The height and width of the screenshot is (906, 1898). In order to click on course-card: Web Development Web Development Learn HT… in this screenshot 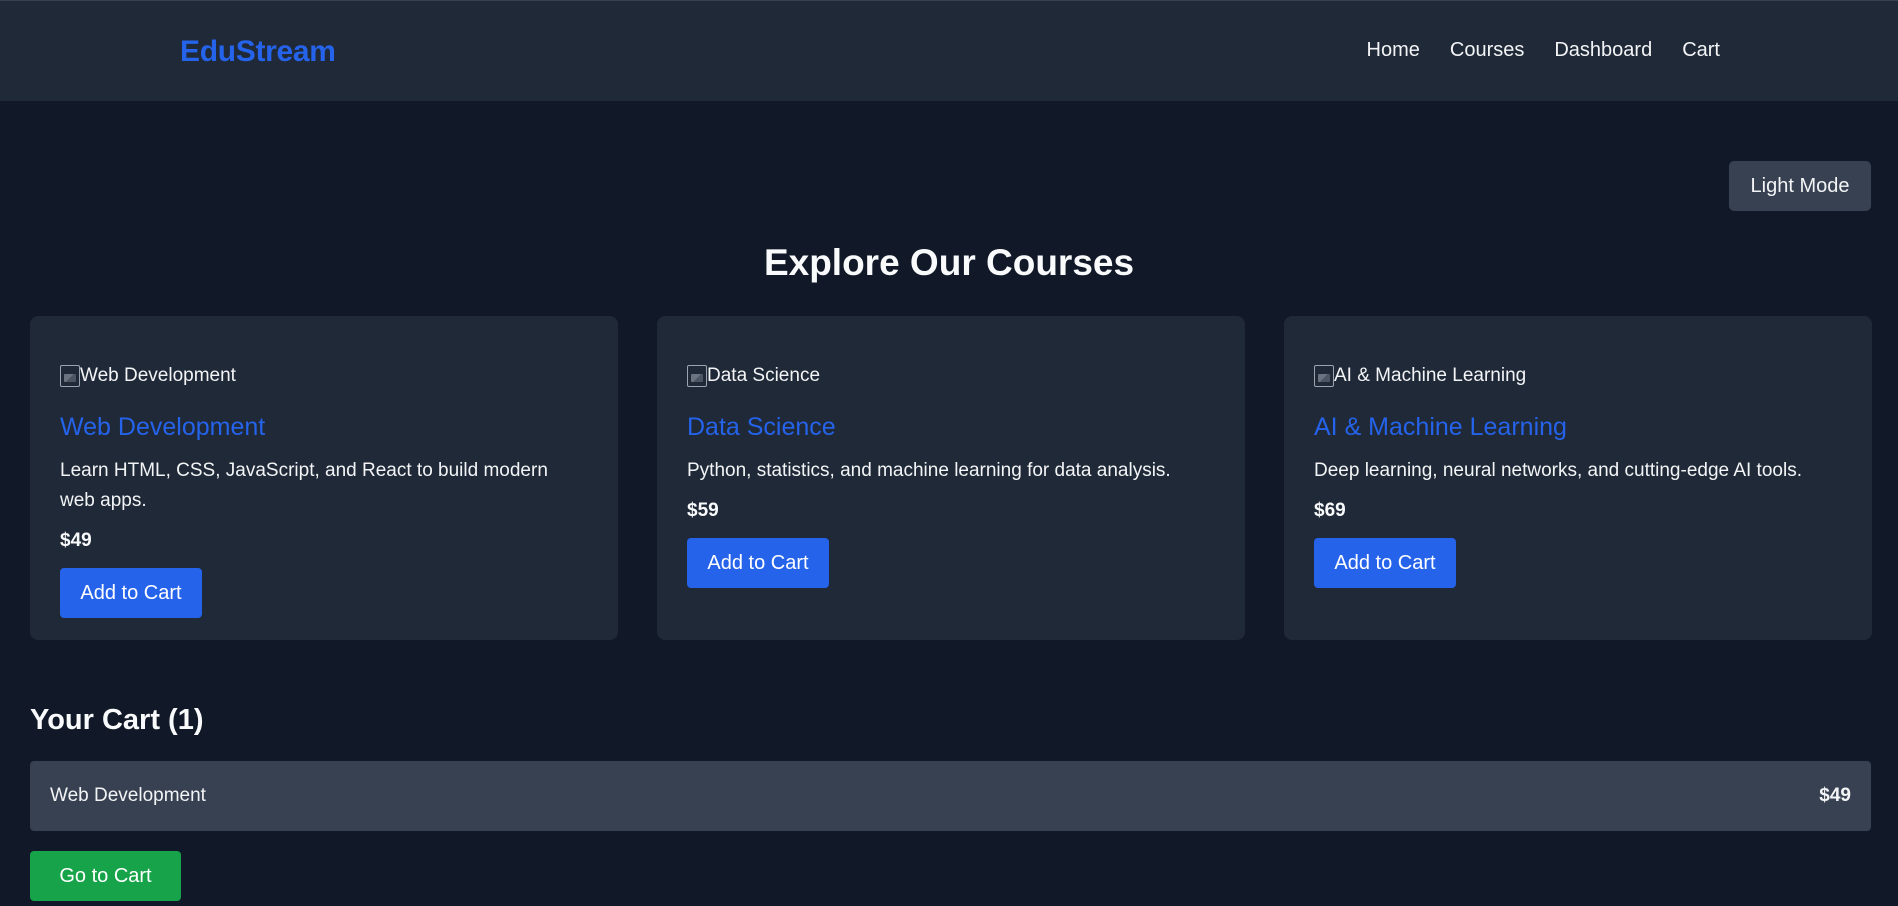, I will do `click(324, 478)`.